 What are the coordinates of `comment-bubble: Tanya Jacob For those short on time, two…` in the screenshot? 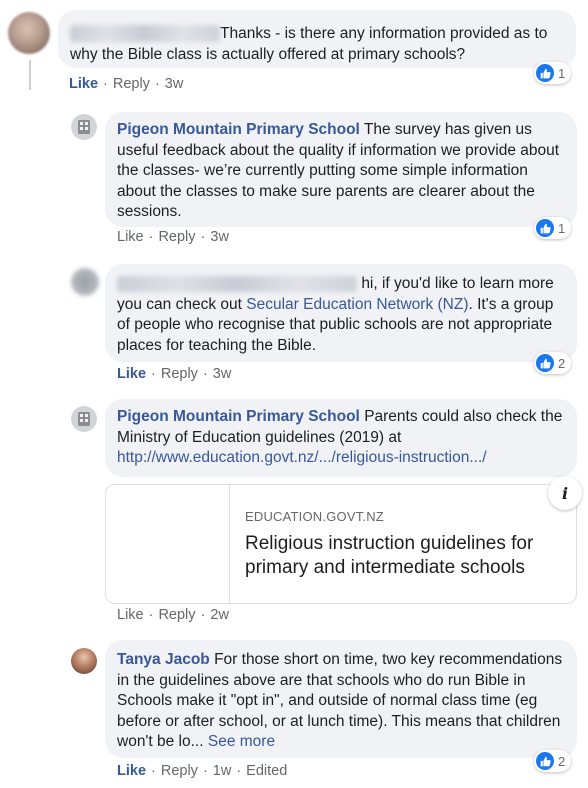 It's located at (341, 699).